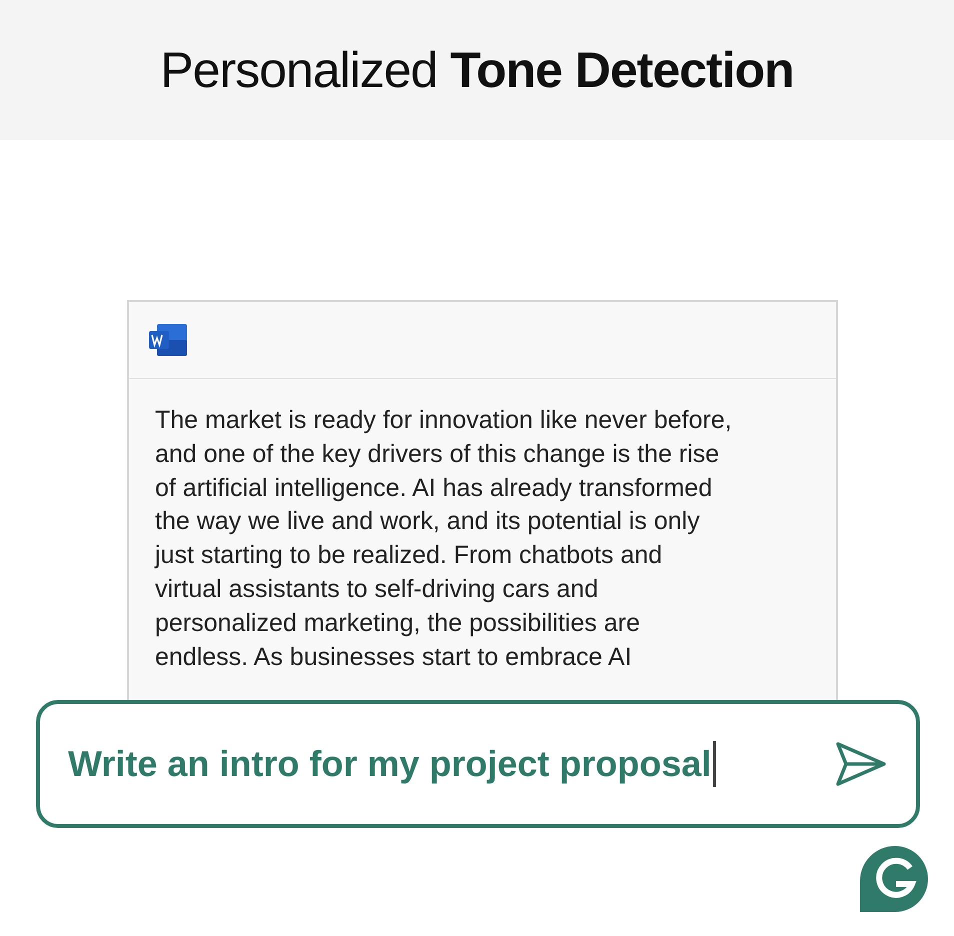  I want to click on text-cursor, so click(714, 764).